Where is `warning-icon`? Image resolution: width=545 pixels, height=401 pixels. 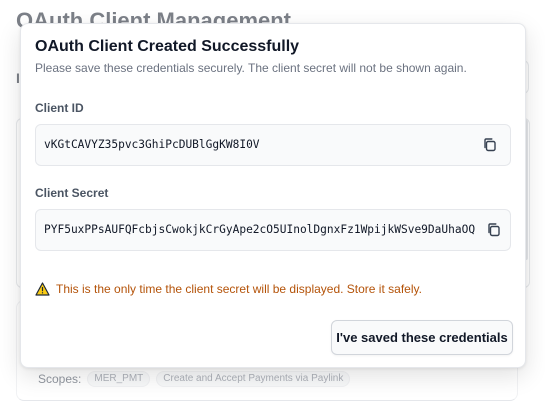
warning-icon is located at coordinates (42, 289).